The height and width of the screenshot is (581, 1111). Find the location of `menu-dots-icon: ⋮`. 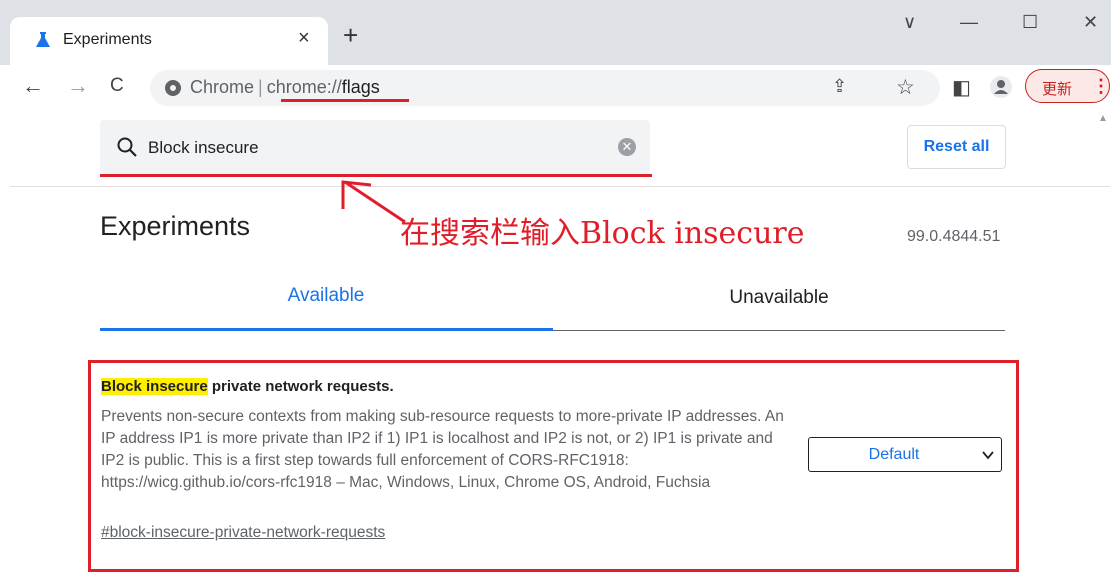

menu-dots-icon: ⋮ is located at coordinates (1101, 86).